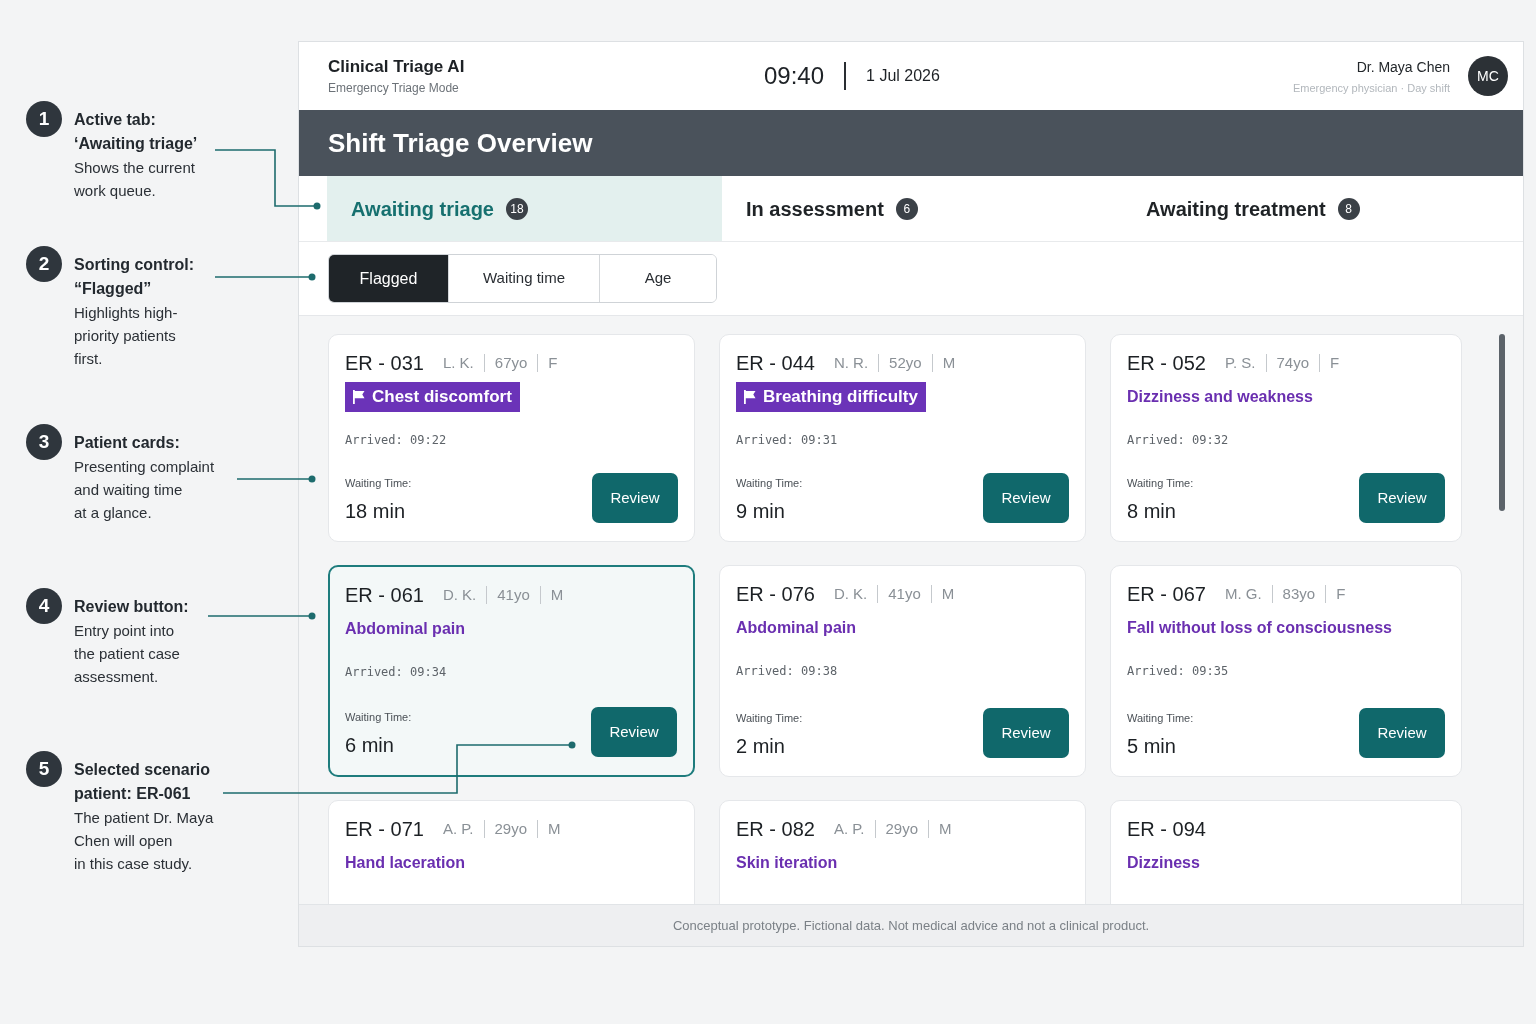 Image resolution: width=1536 pixels, height=1024 pixels. Describe the element at coordinates (906, 208) in the screenshot. I see `count-badge: 6` at that location.